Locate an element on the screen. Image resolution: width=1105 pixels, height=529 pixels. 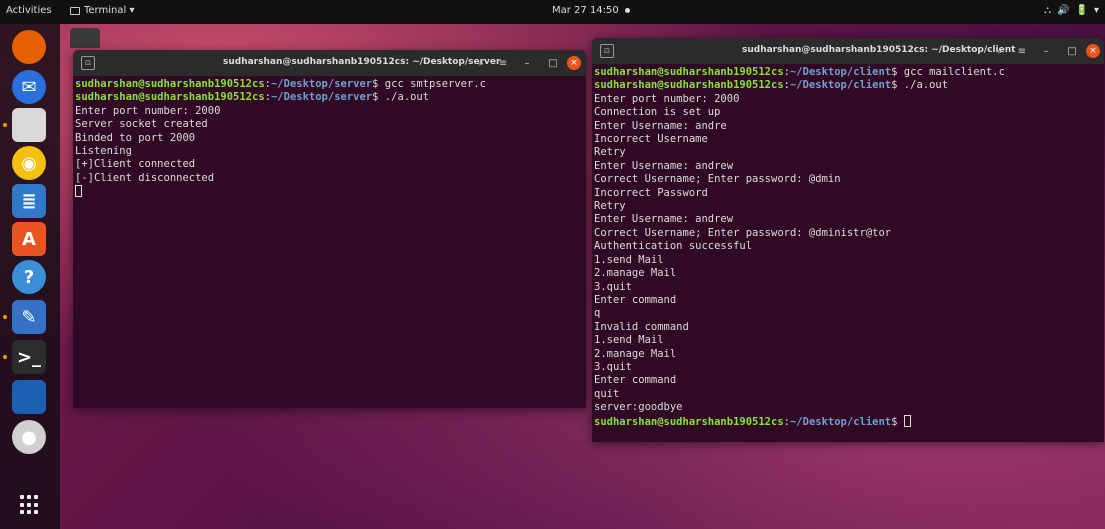
terminal-line: Incorrect Username is located at coordinates (848, 139).